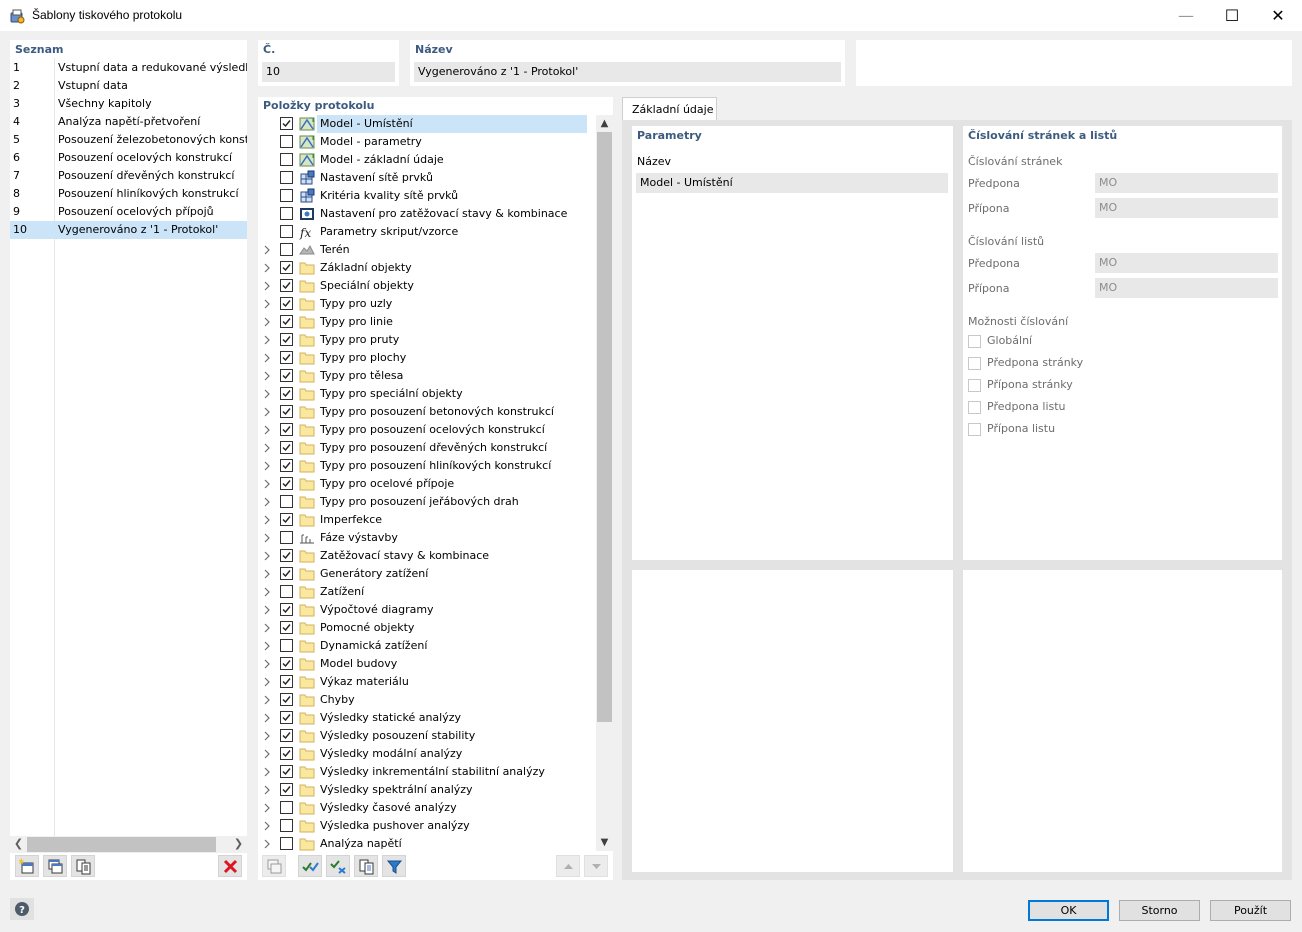 This screenshot has height=932, width=1302. What do you see at coordinates (128, 194) in the screenshot?
I see `list-item: 8 Posouzení hliníkových konstrukcí` at bounding box center [128, 194].